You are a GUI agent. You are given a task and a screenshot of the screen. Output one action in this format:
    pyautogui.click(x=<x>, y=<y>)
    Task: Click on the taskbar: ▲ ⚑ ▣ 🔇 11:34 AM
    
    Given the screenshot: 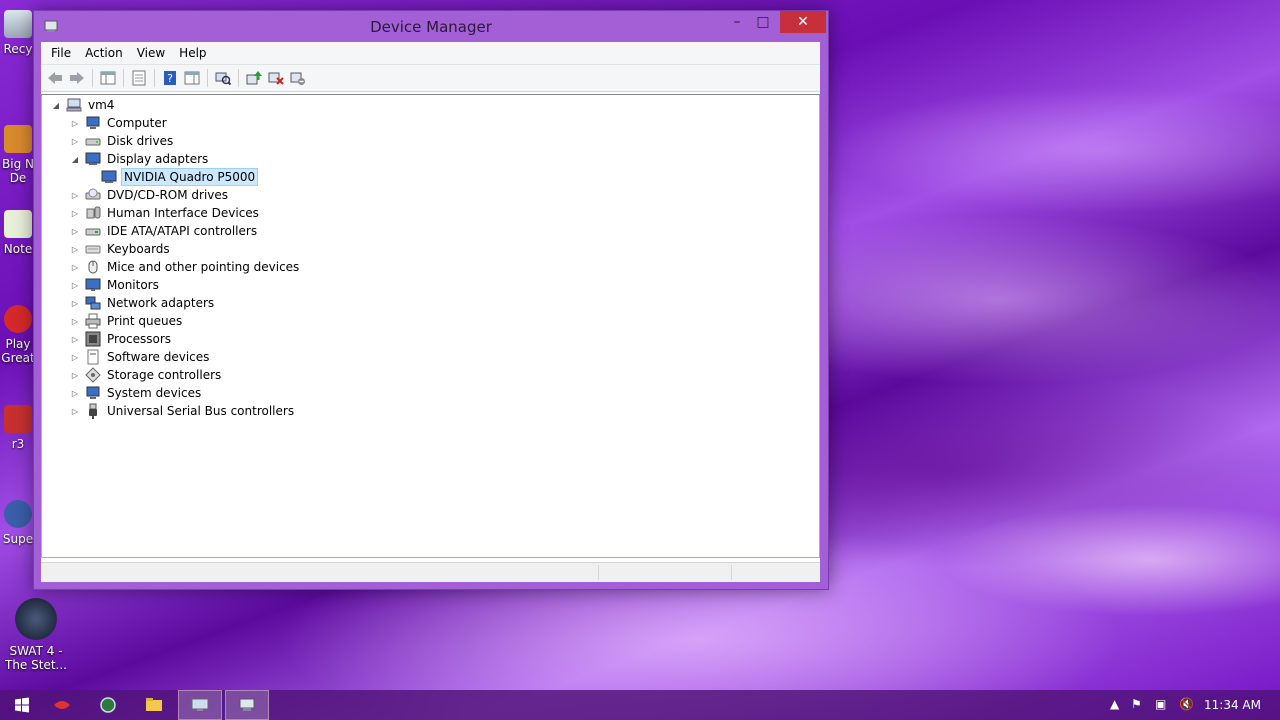 What is the action you would take?
    pyautogui.click(x=640, y=705)
    